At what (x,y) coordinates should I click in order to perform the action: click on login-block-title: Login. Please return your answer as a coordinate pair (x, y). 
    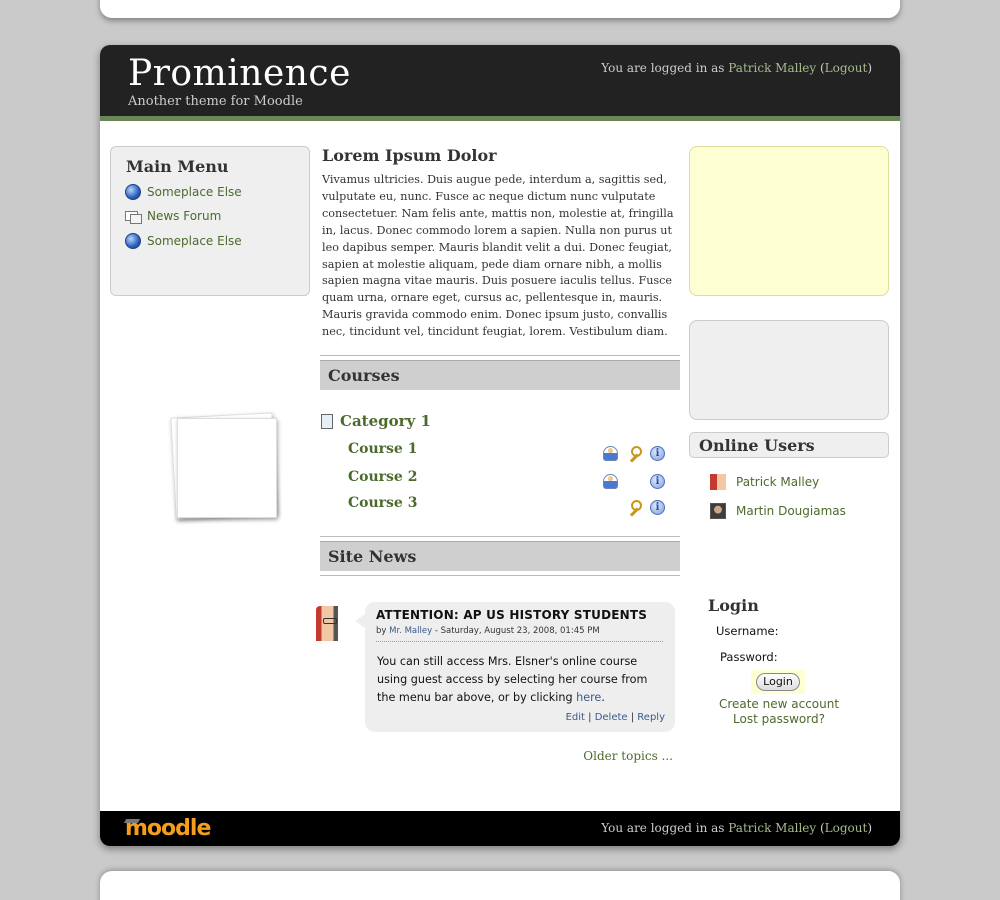
    Looking at the image, I should click on (733, 605).